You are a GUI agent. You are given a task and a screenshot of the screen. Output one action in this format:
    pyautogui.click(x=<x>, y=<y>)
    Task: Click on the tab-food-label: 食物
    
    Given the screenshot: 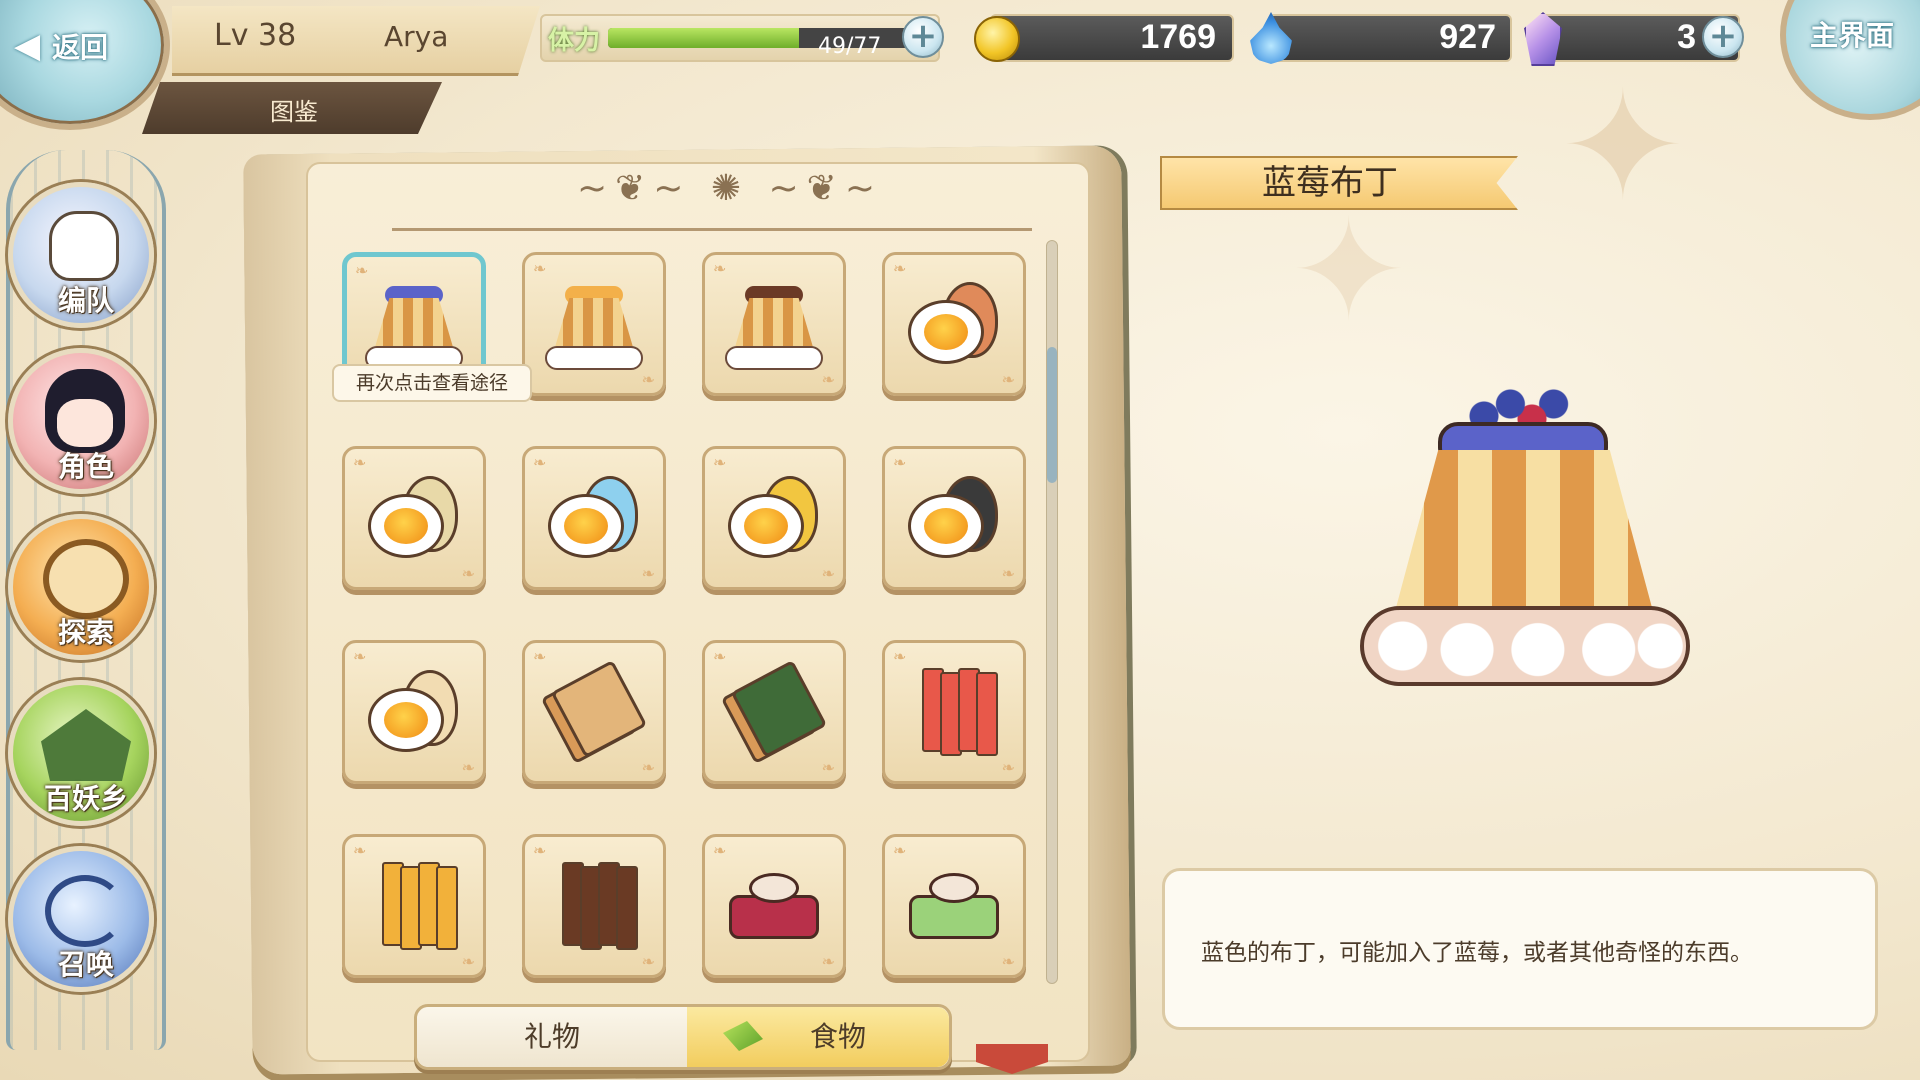 What is the action you would take?
    pyautogui.click(x=837, y=1036)
    